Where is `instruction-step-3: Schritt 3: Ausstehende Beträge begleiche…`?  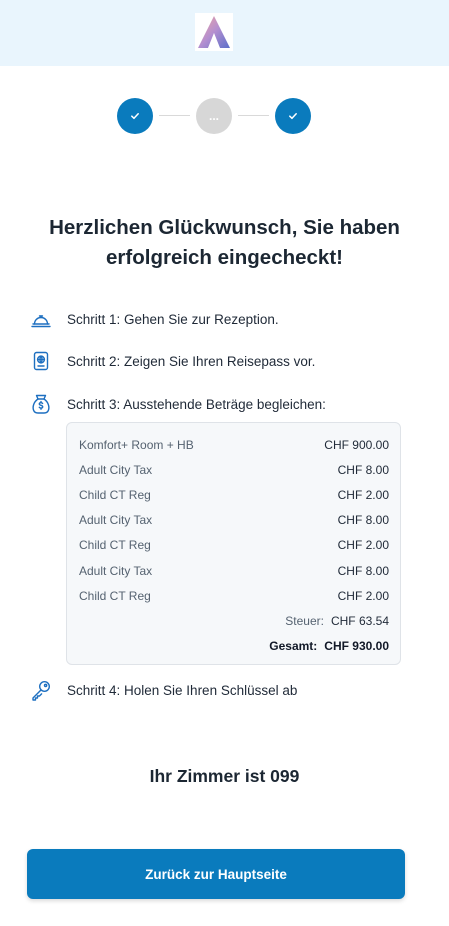 instruction-step-3: Schritt 3: Ausstehende Beträge begleiche… is located at coordinates (177, 404).